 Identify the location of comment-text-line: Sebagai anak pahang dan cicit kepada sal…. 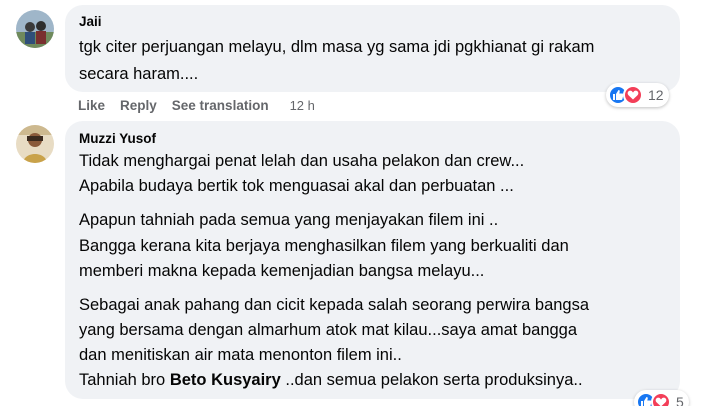
(334, 305).